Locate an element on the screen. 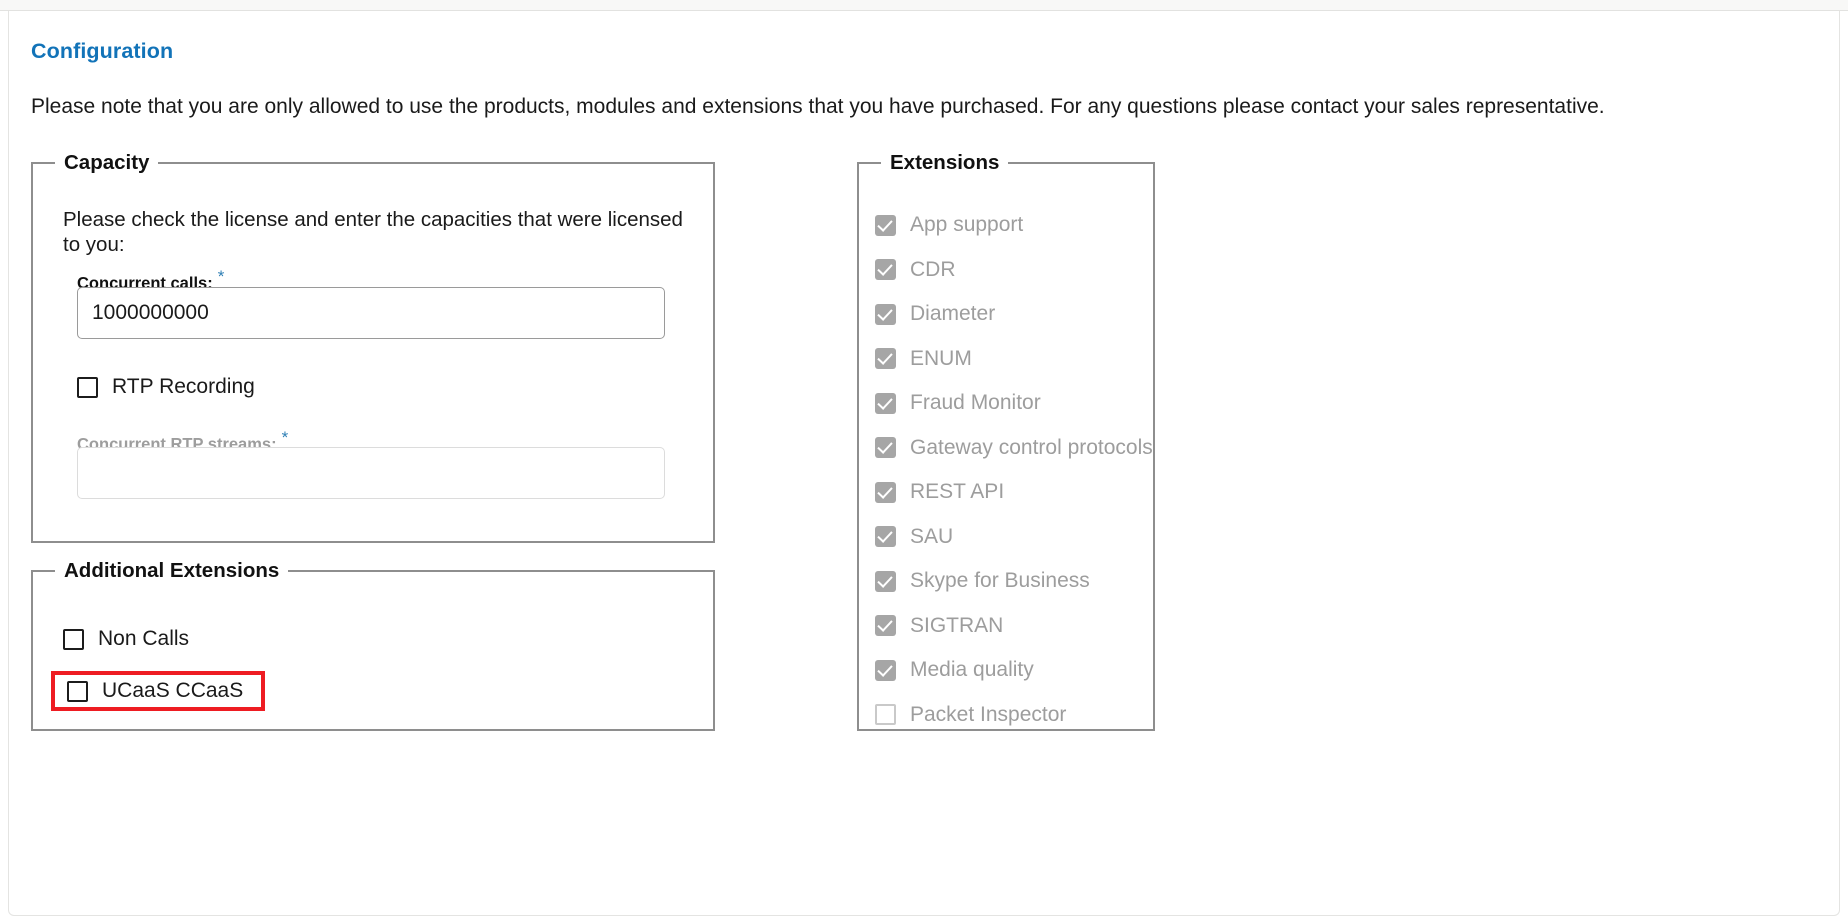 Image resolution: width=1848 pixels, height=924 pixels. additional-extension-item-ucaas-ccaas: UCaaS CCaaS is located at coordinates (158, 691).